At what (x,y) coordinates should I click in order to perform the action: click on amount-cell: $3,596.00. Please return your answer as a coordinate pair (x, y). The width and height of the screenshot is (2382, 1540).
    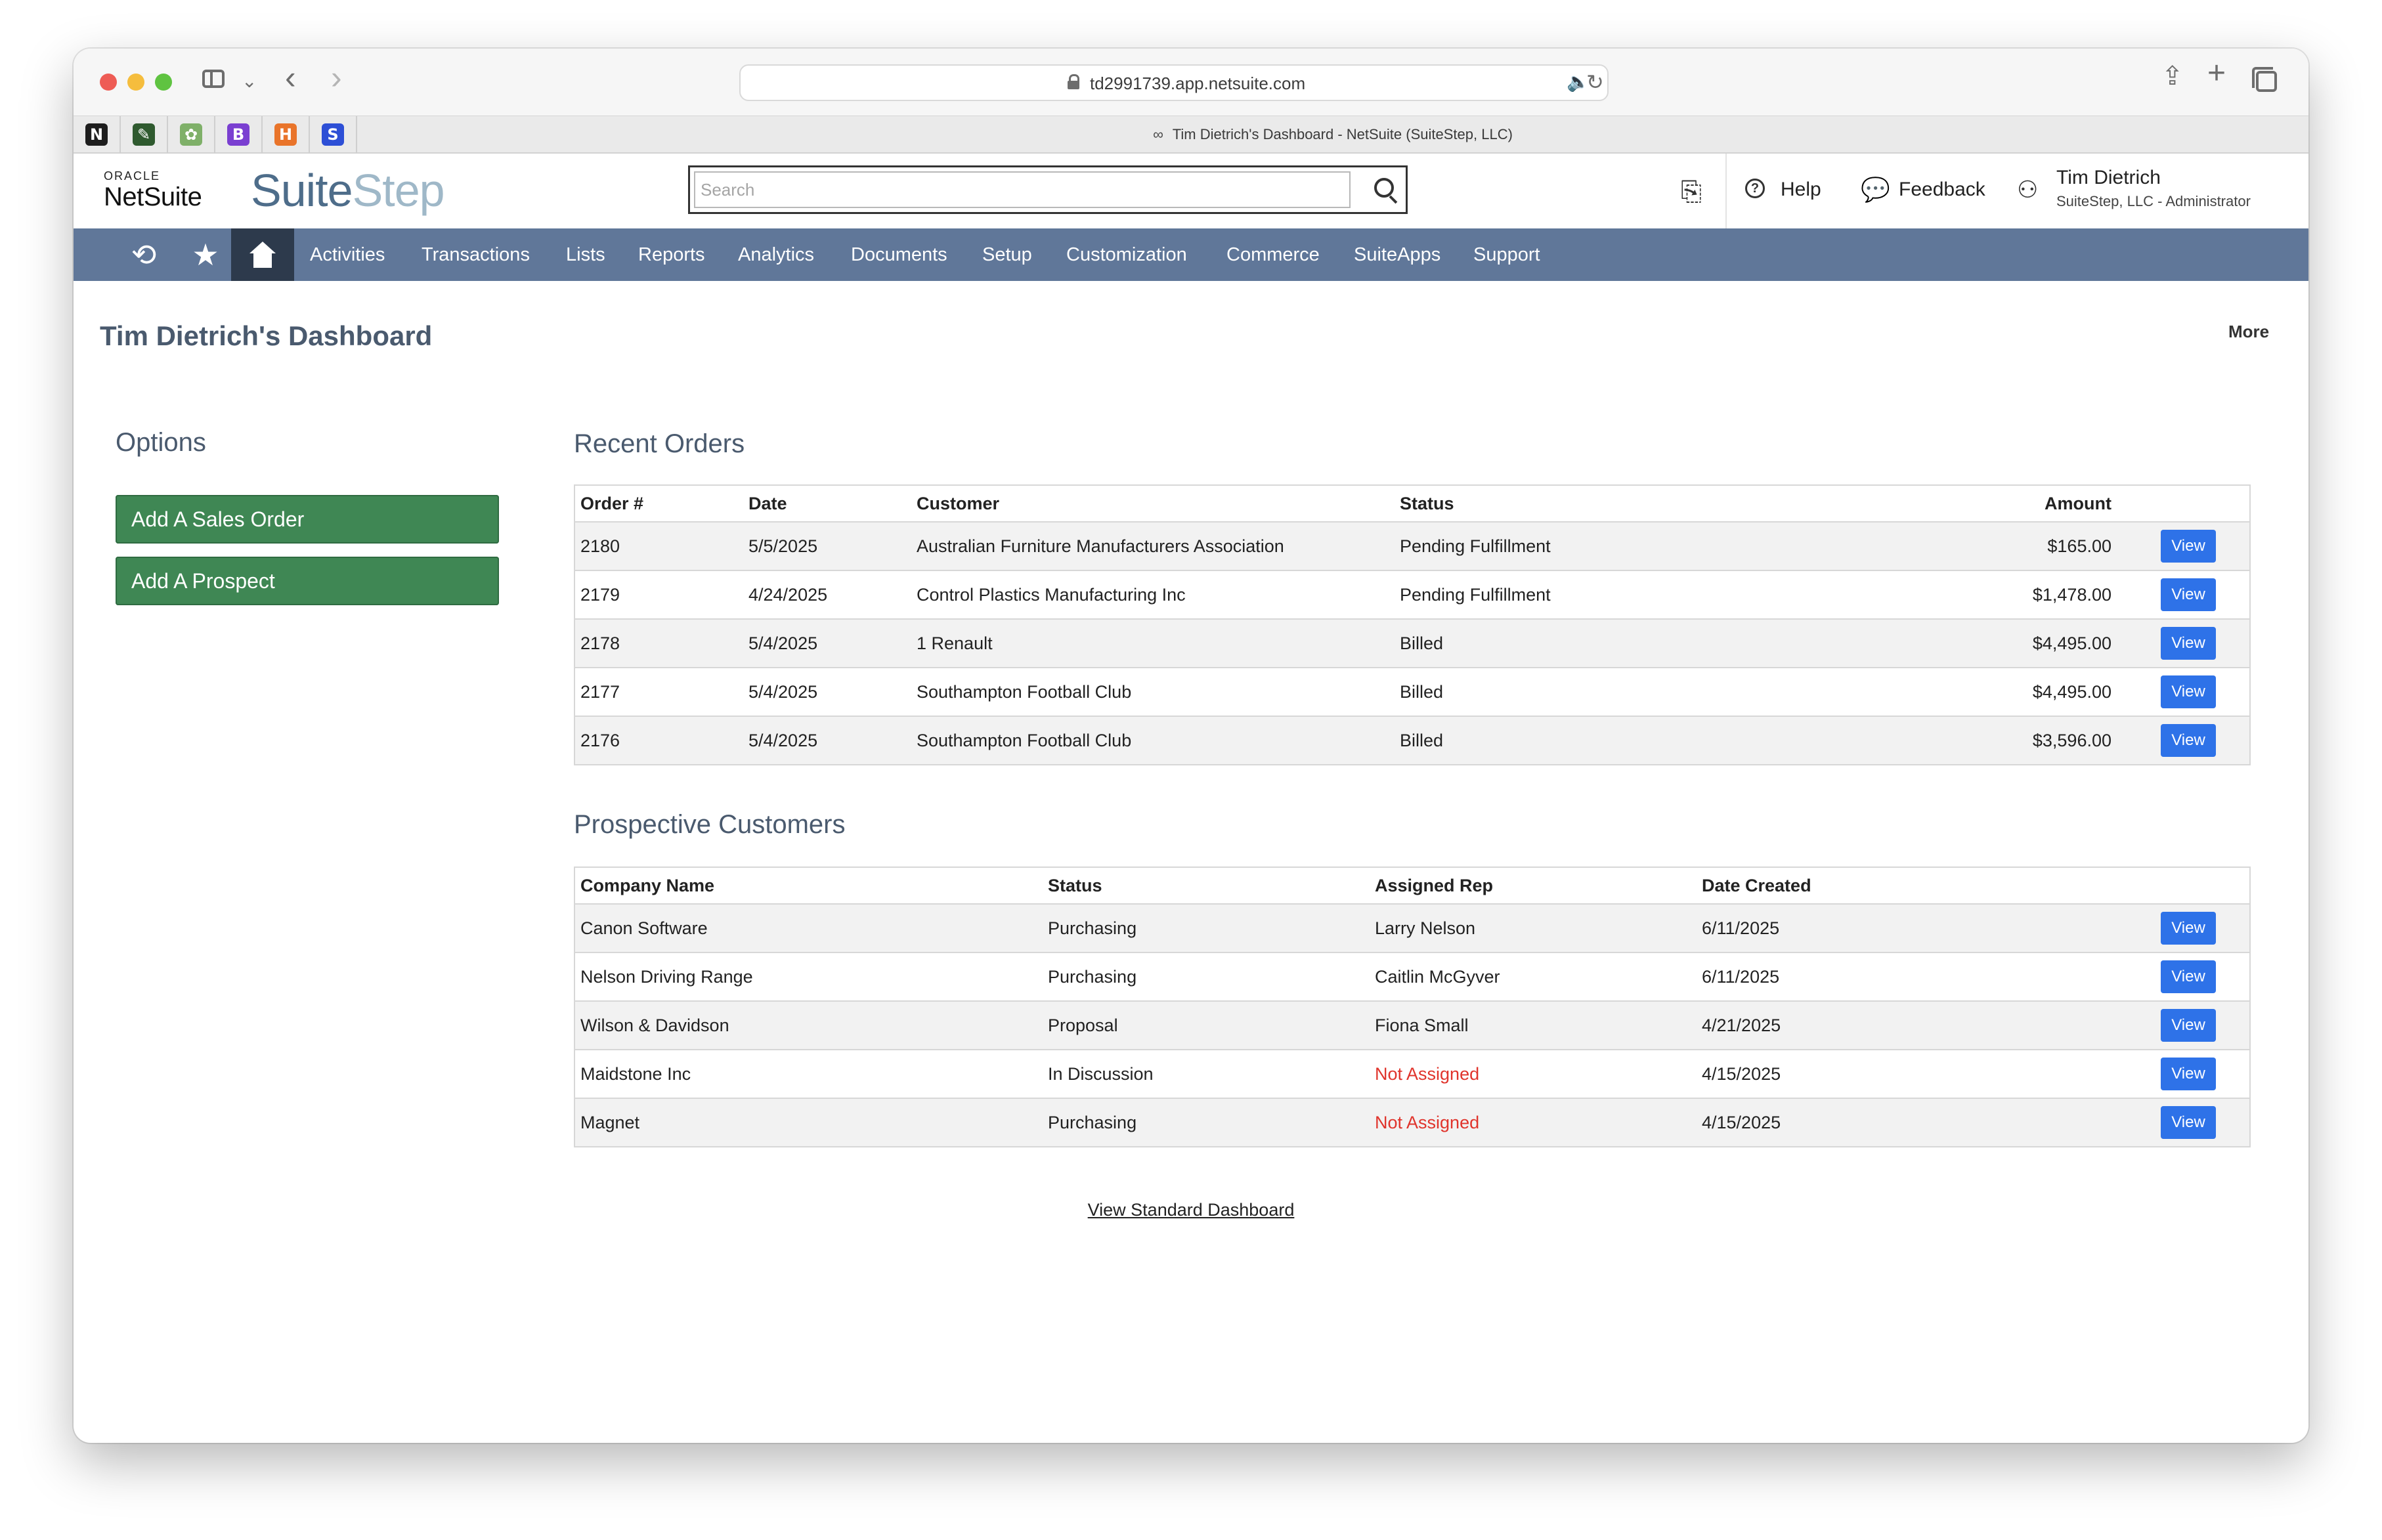
    Looking at the image, I should click on (1944, 740).